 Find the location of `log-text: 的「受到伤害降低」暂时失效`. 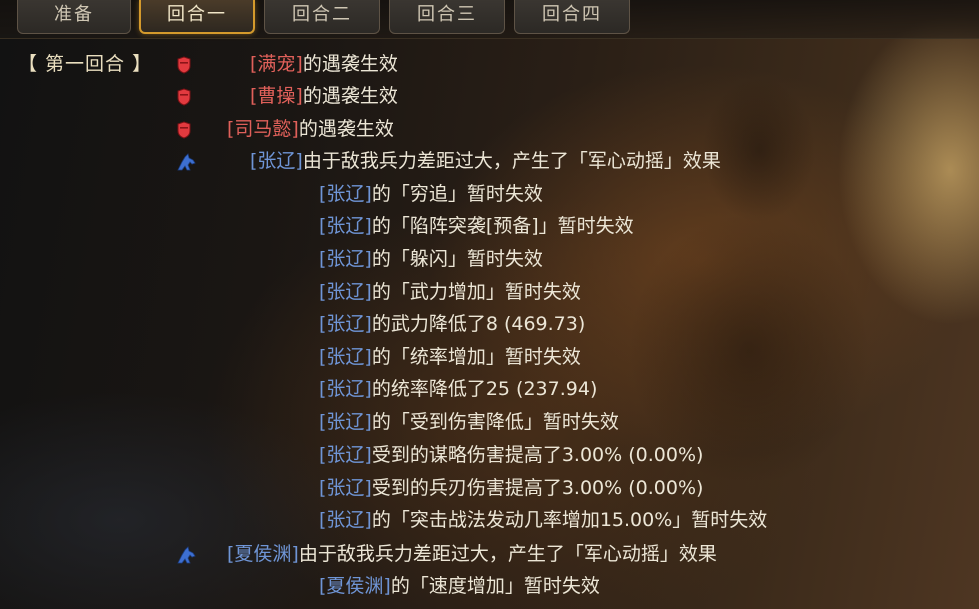

log-text: 的「受到伤害降低」暂时失效 is located at coordinates (495, 422).